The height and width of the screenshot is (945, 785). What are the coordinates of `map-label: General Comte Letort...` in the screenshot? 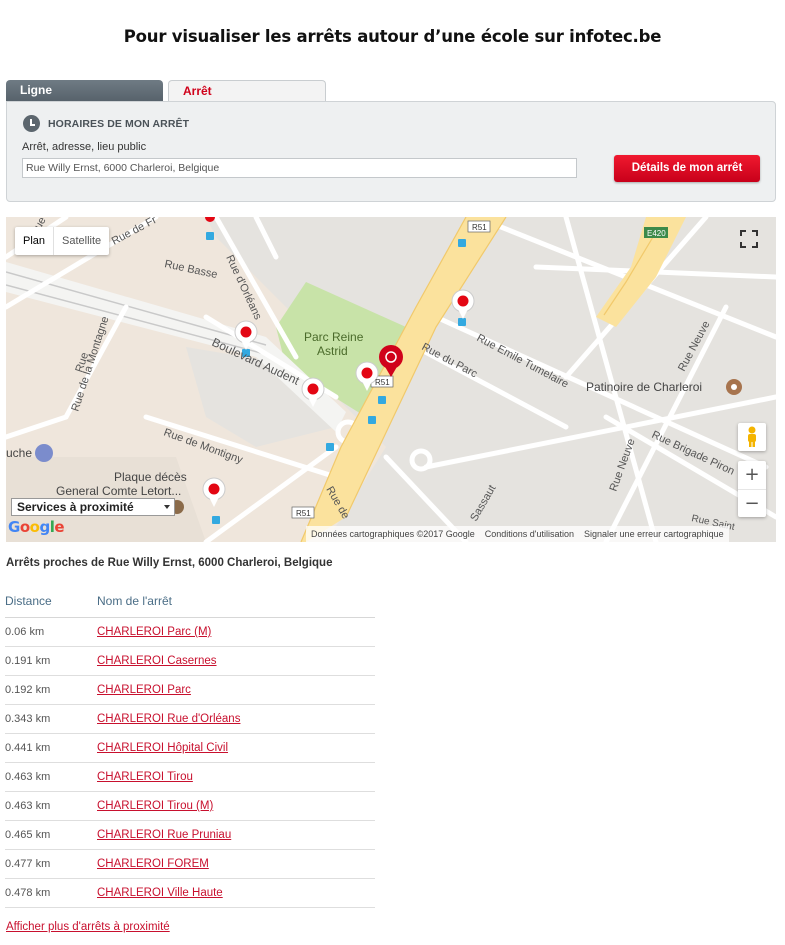 It's located at (118, 491).